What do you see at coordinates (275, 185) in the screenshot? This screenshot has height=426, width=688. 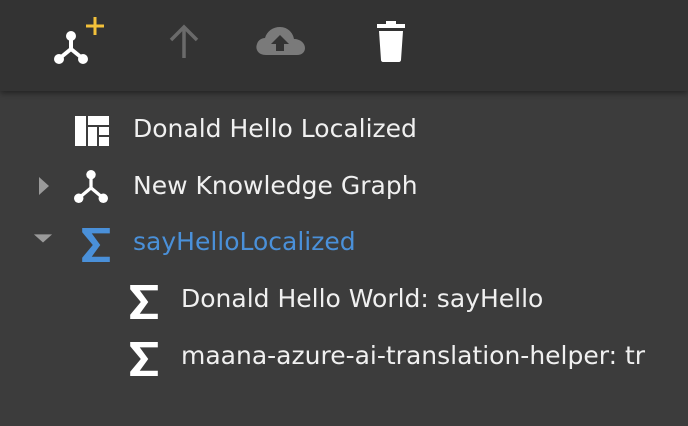 I see `tree-item-label: New Knowledge Graph` at bounding box center [275, 185].